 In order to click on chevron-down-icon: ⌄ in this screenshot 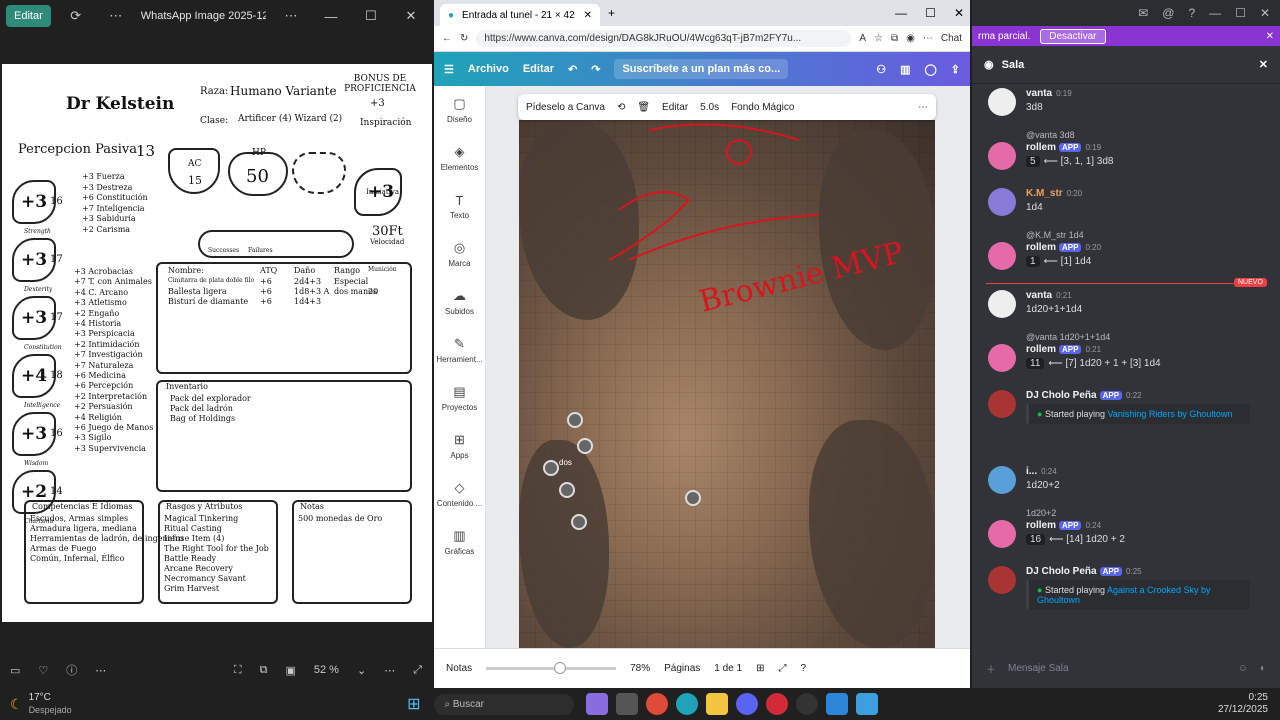, I will do `click(361, 670)`.